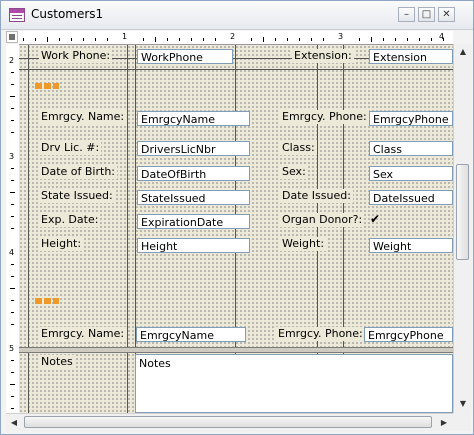 This screenshot has height=435, width=474. I want to click on work-phone-label: Work Phone:, so click(76, 56).